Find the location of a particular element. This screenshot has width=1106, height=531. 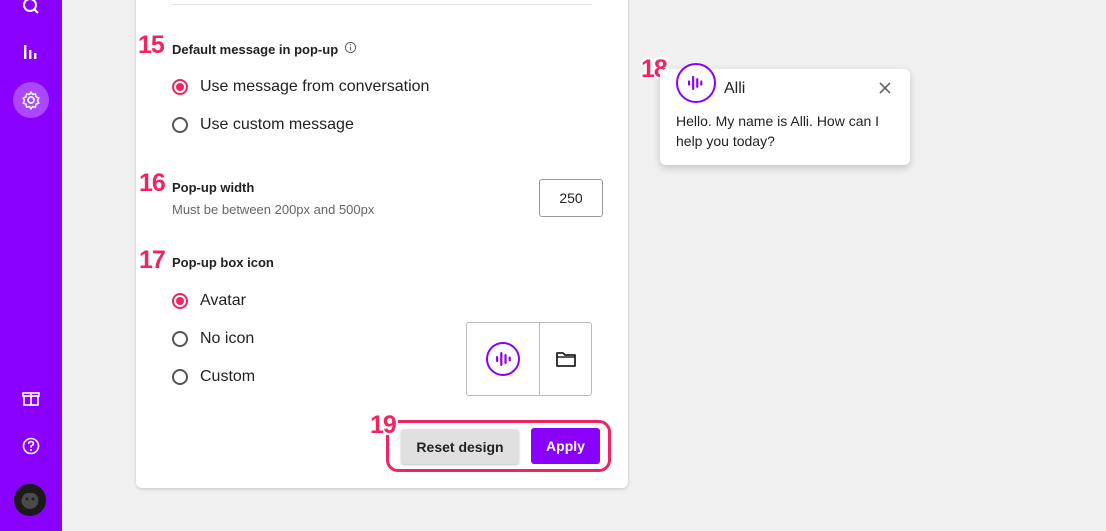

gift-icon is located at coordinates (31, 398).